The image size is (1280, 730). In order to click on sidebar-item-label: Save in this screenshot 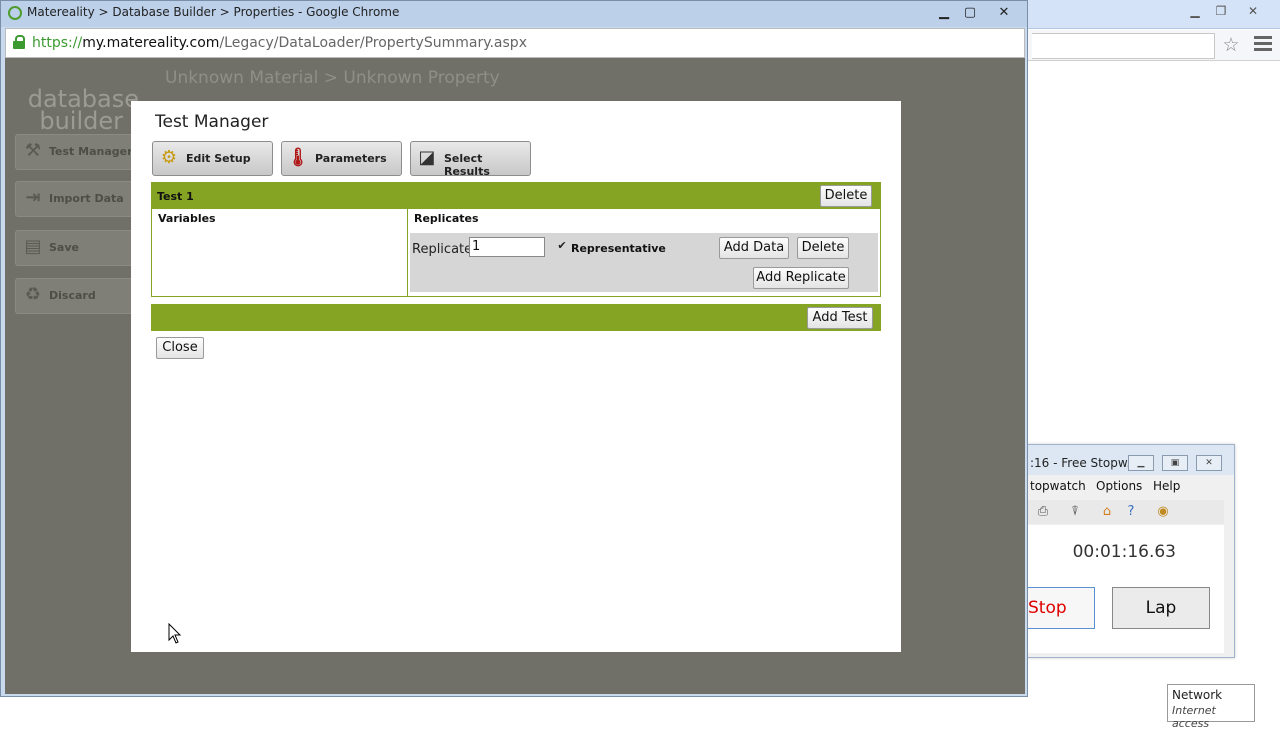, I will do `click(64, 247)`.